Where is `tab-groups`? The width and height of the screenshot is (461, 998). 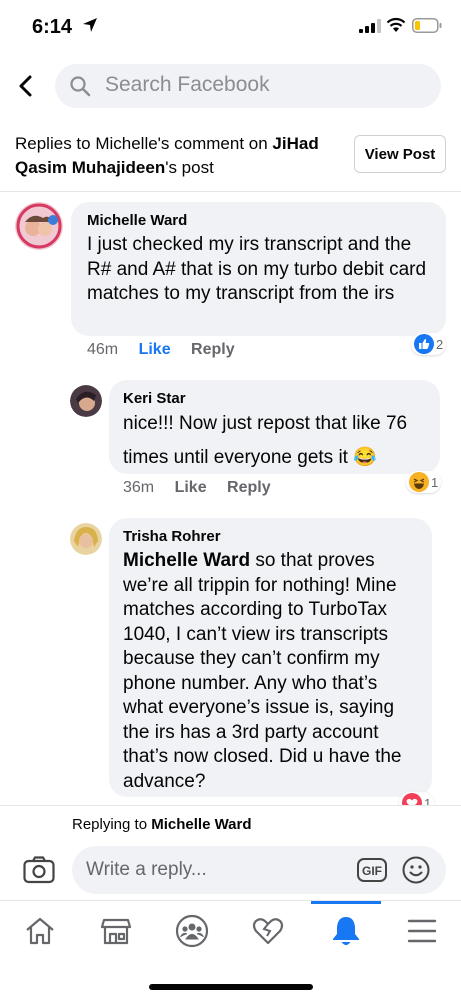
tab-groups is located at coordinates (192, 931).